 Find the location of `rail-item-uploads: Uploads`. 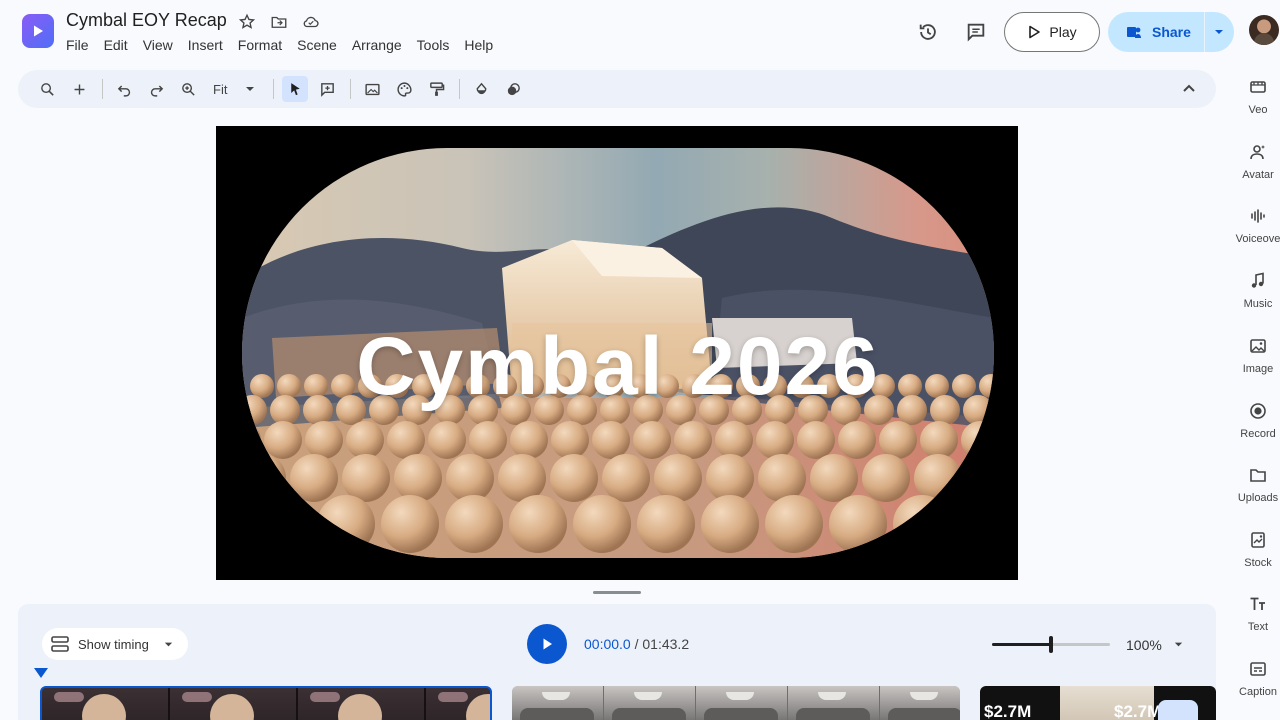

rail-item-uploads: Uploads is located at coordinates (1255, 492).